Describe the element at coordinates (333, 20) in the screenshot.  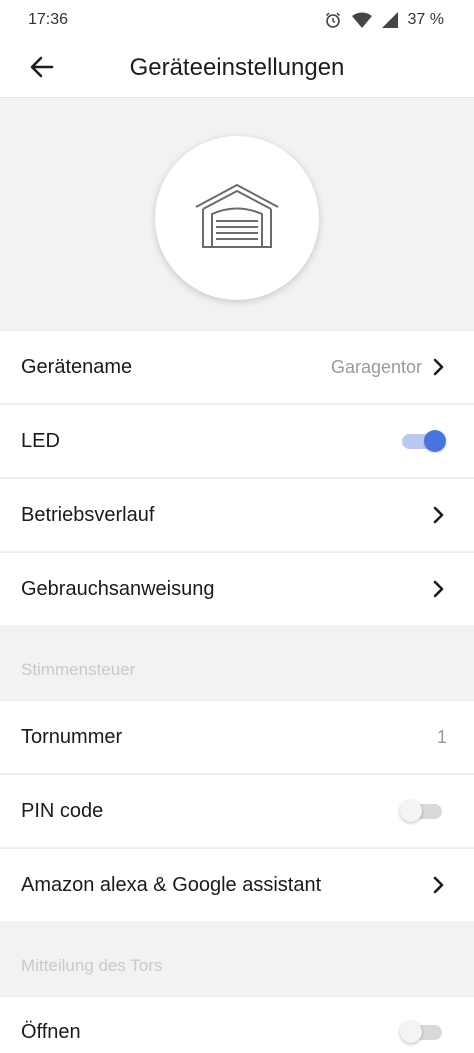
I see `alarm-icon` at that location.